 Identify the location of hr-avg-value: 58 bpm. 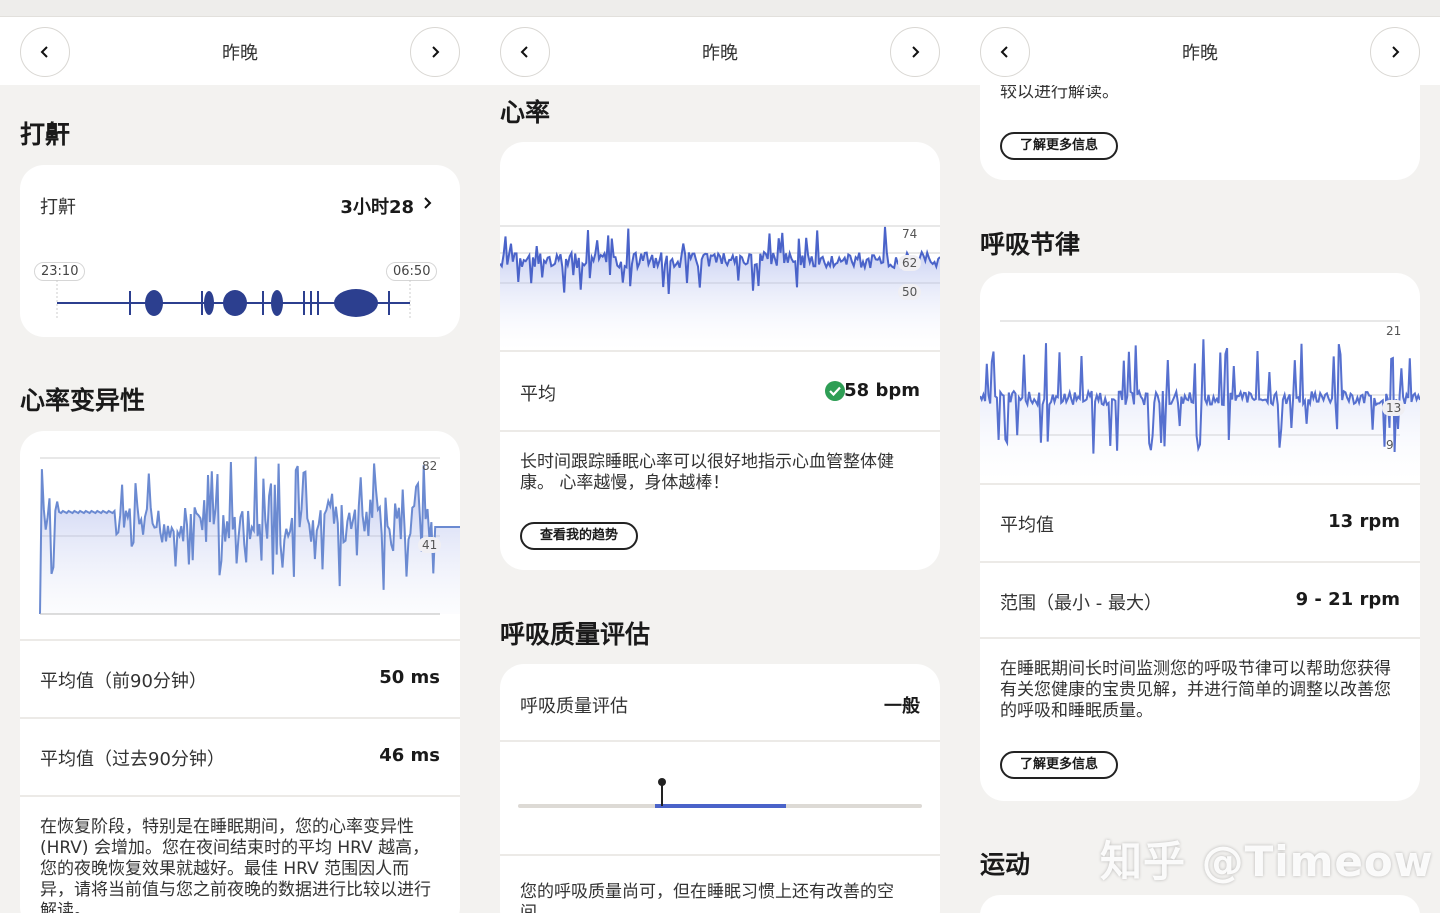
(882, 390).